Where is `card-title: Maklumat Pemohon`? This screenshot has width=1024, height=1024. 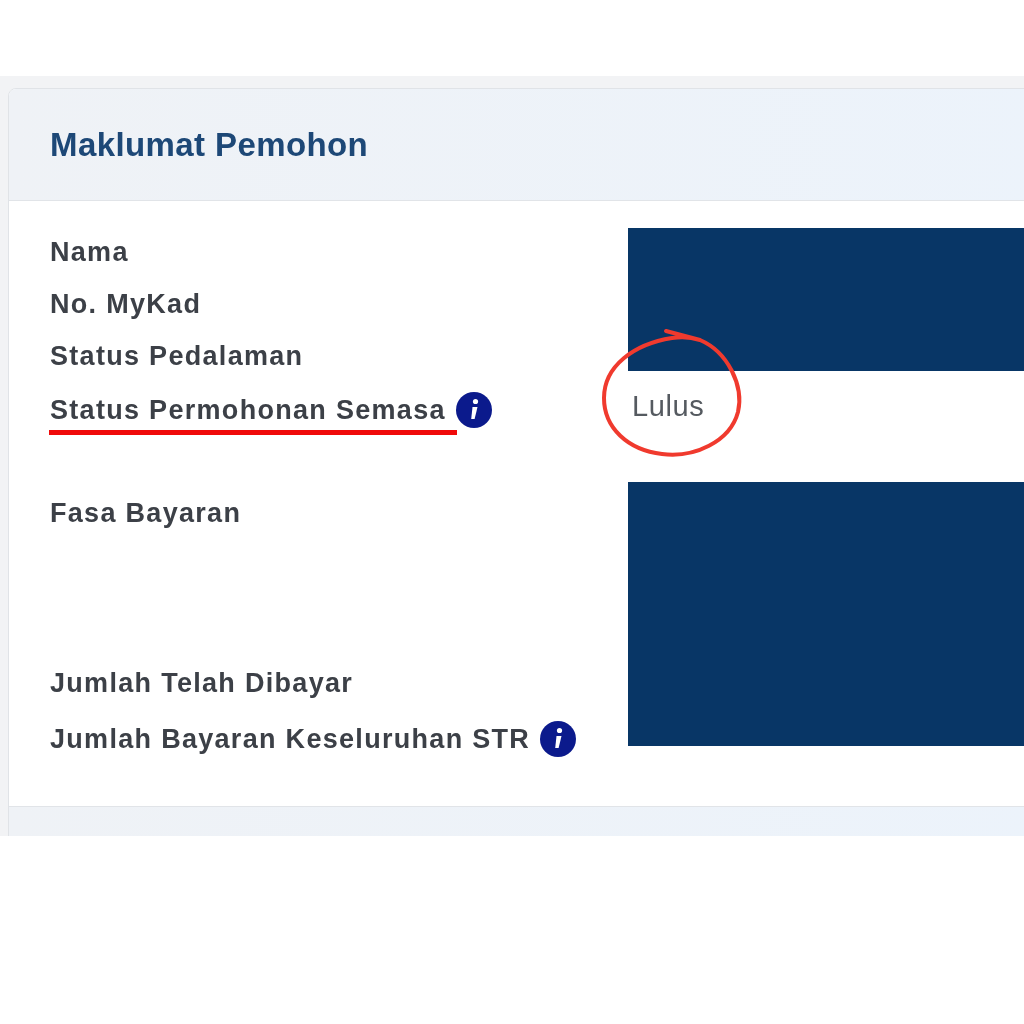
card-title: Maklumat Pemohon is located at coordinates (209, 144).